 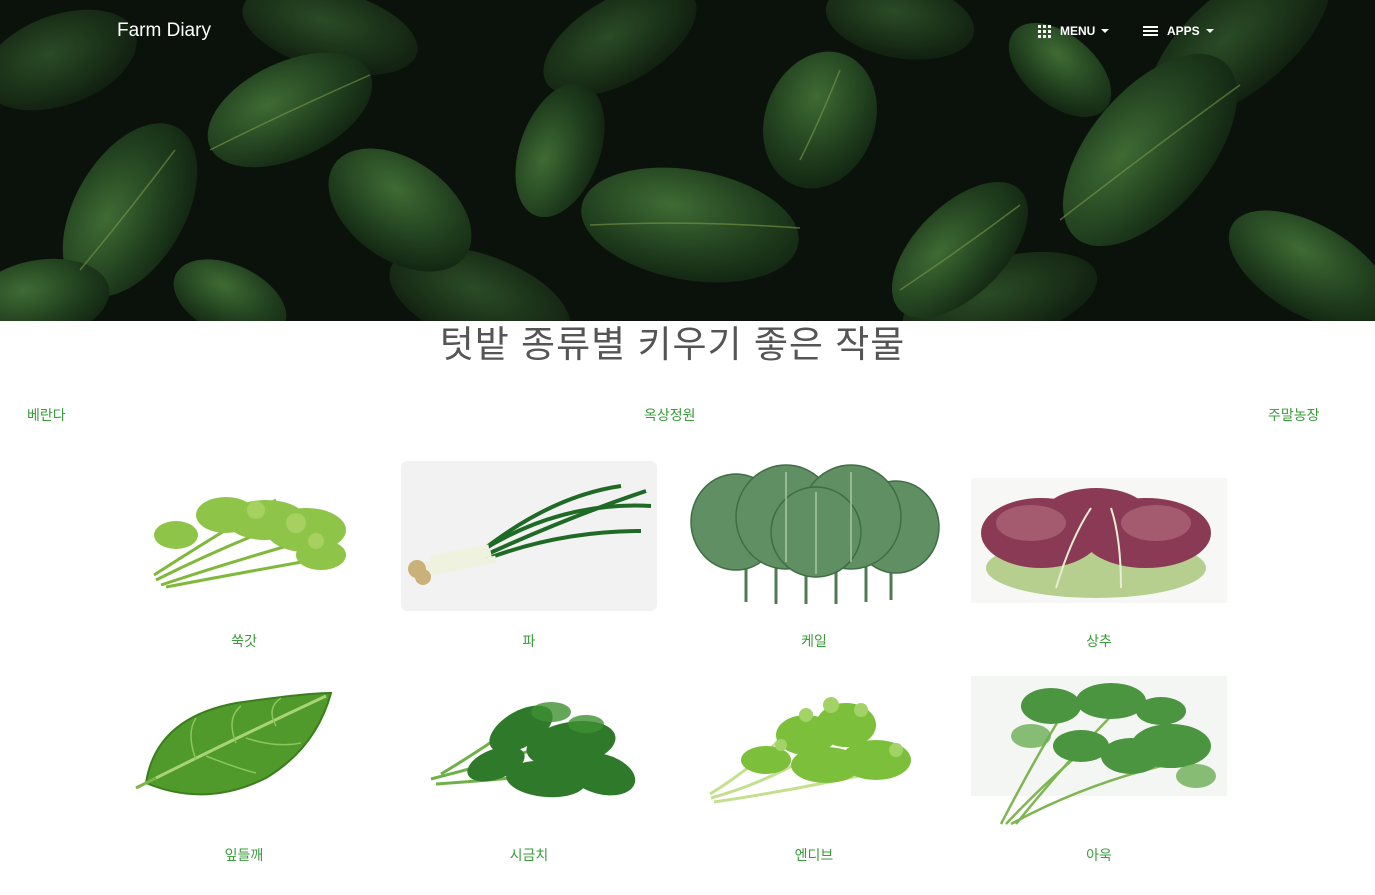 I want to click on crop-label: 파, so click(x=529, y=641).